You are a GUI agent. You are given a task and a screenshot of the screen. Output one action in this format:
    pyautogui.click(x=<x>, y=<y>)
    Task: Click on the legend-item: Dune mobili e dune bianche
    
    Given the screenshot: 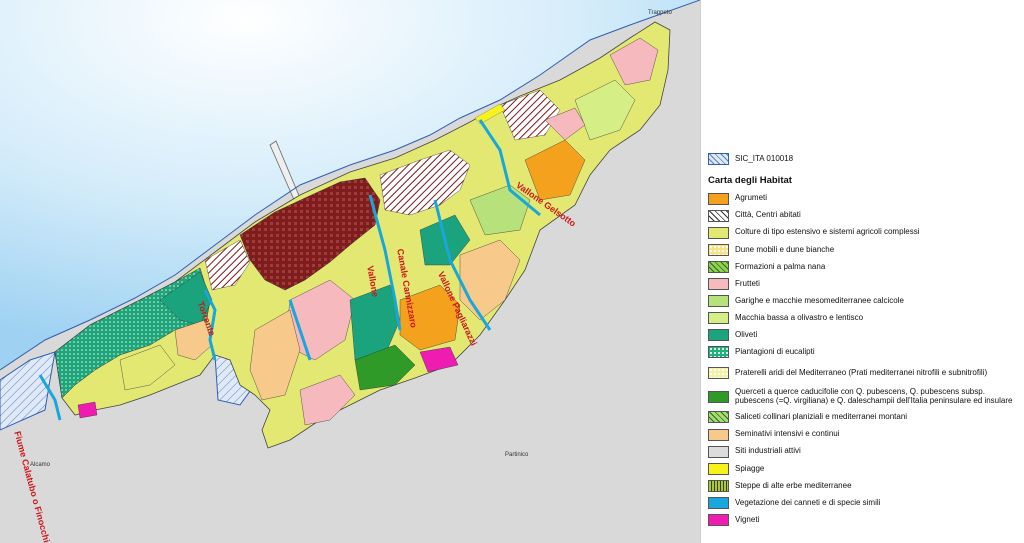 What is the action you would take?
    pyautogui.click(x=863, y=249)
    